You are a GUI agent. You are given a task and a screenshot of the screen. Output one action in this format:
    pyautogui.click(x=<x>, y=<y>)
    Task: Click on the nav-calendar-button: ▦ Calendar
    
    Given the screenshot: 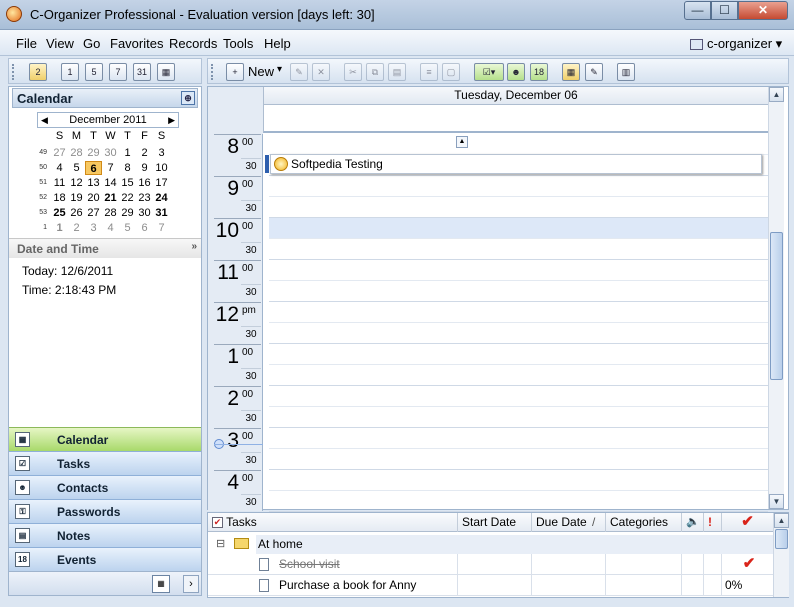 What is the action you would take?
    pyautogui.click(x=105, y=439)
    